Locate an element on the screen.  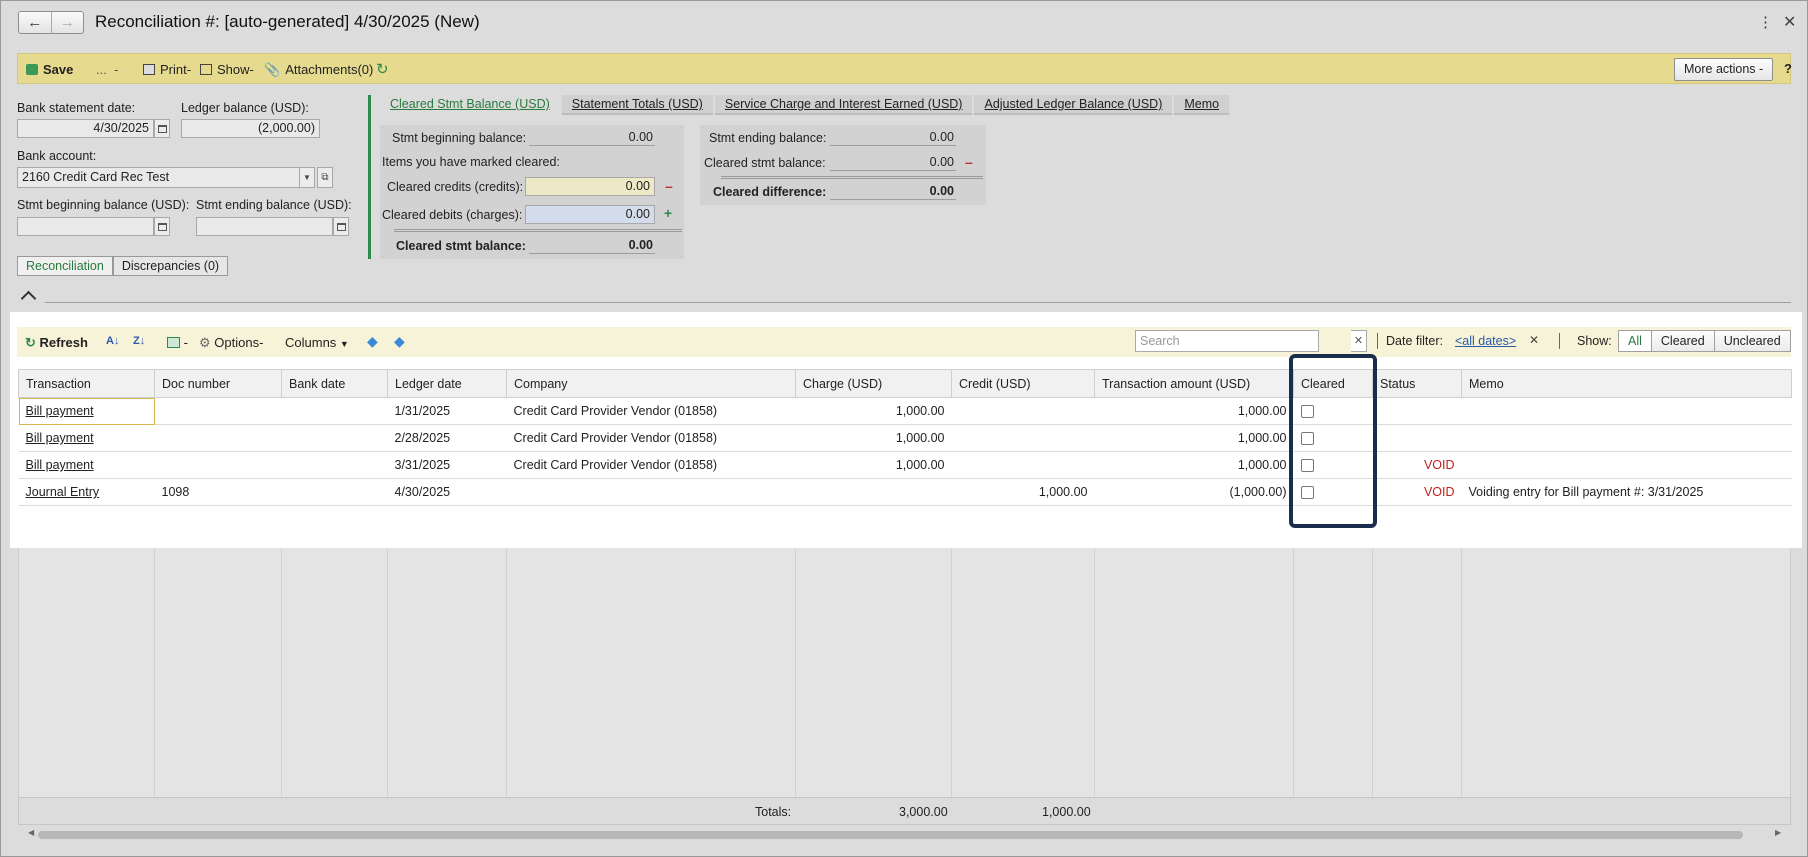
tab-statement-totals: Statement Totals (USD) is located at coordinates (637, 105).